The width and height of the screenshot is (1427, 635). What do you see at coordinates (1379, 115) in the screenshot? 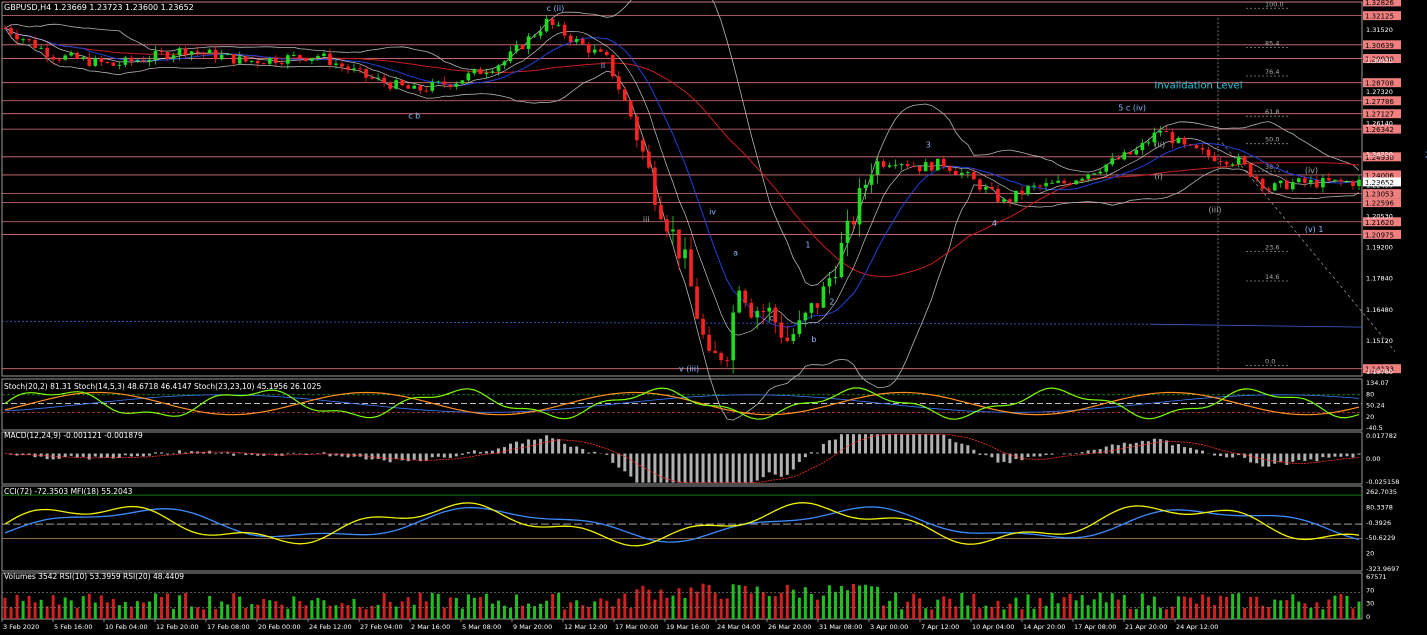
I see `price-level-label: 1.27127` at bounding box center [1379, 115].